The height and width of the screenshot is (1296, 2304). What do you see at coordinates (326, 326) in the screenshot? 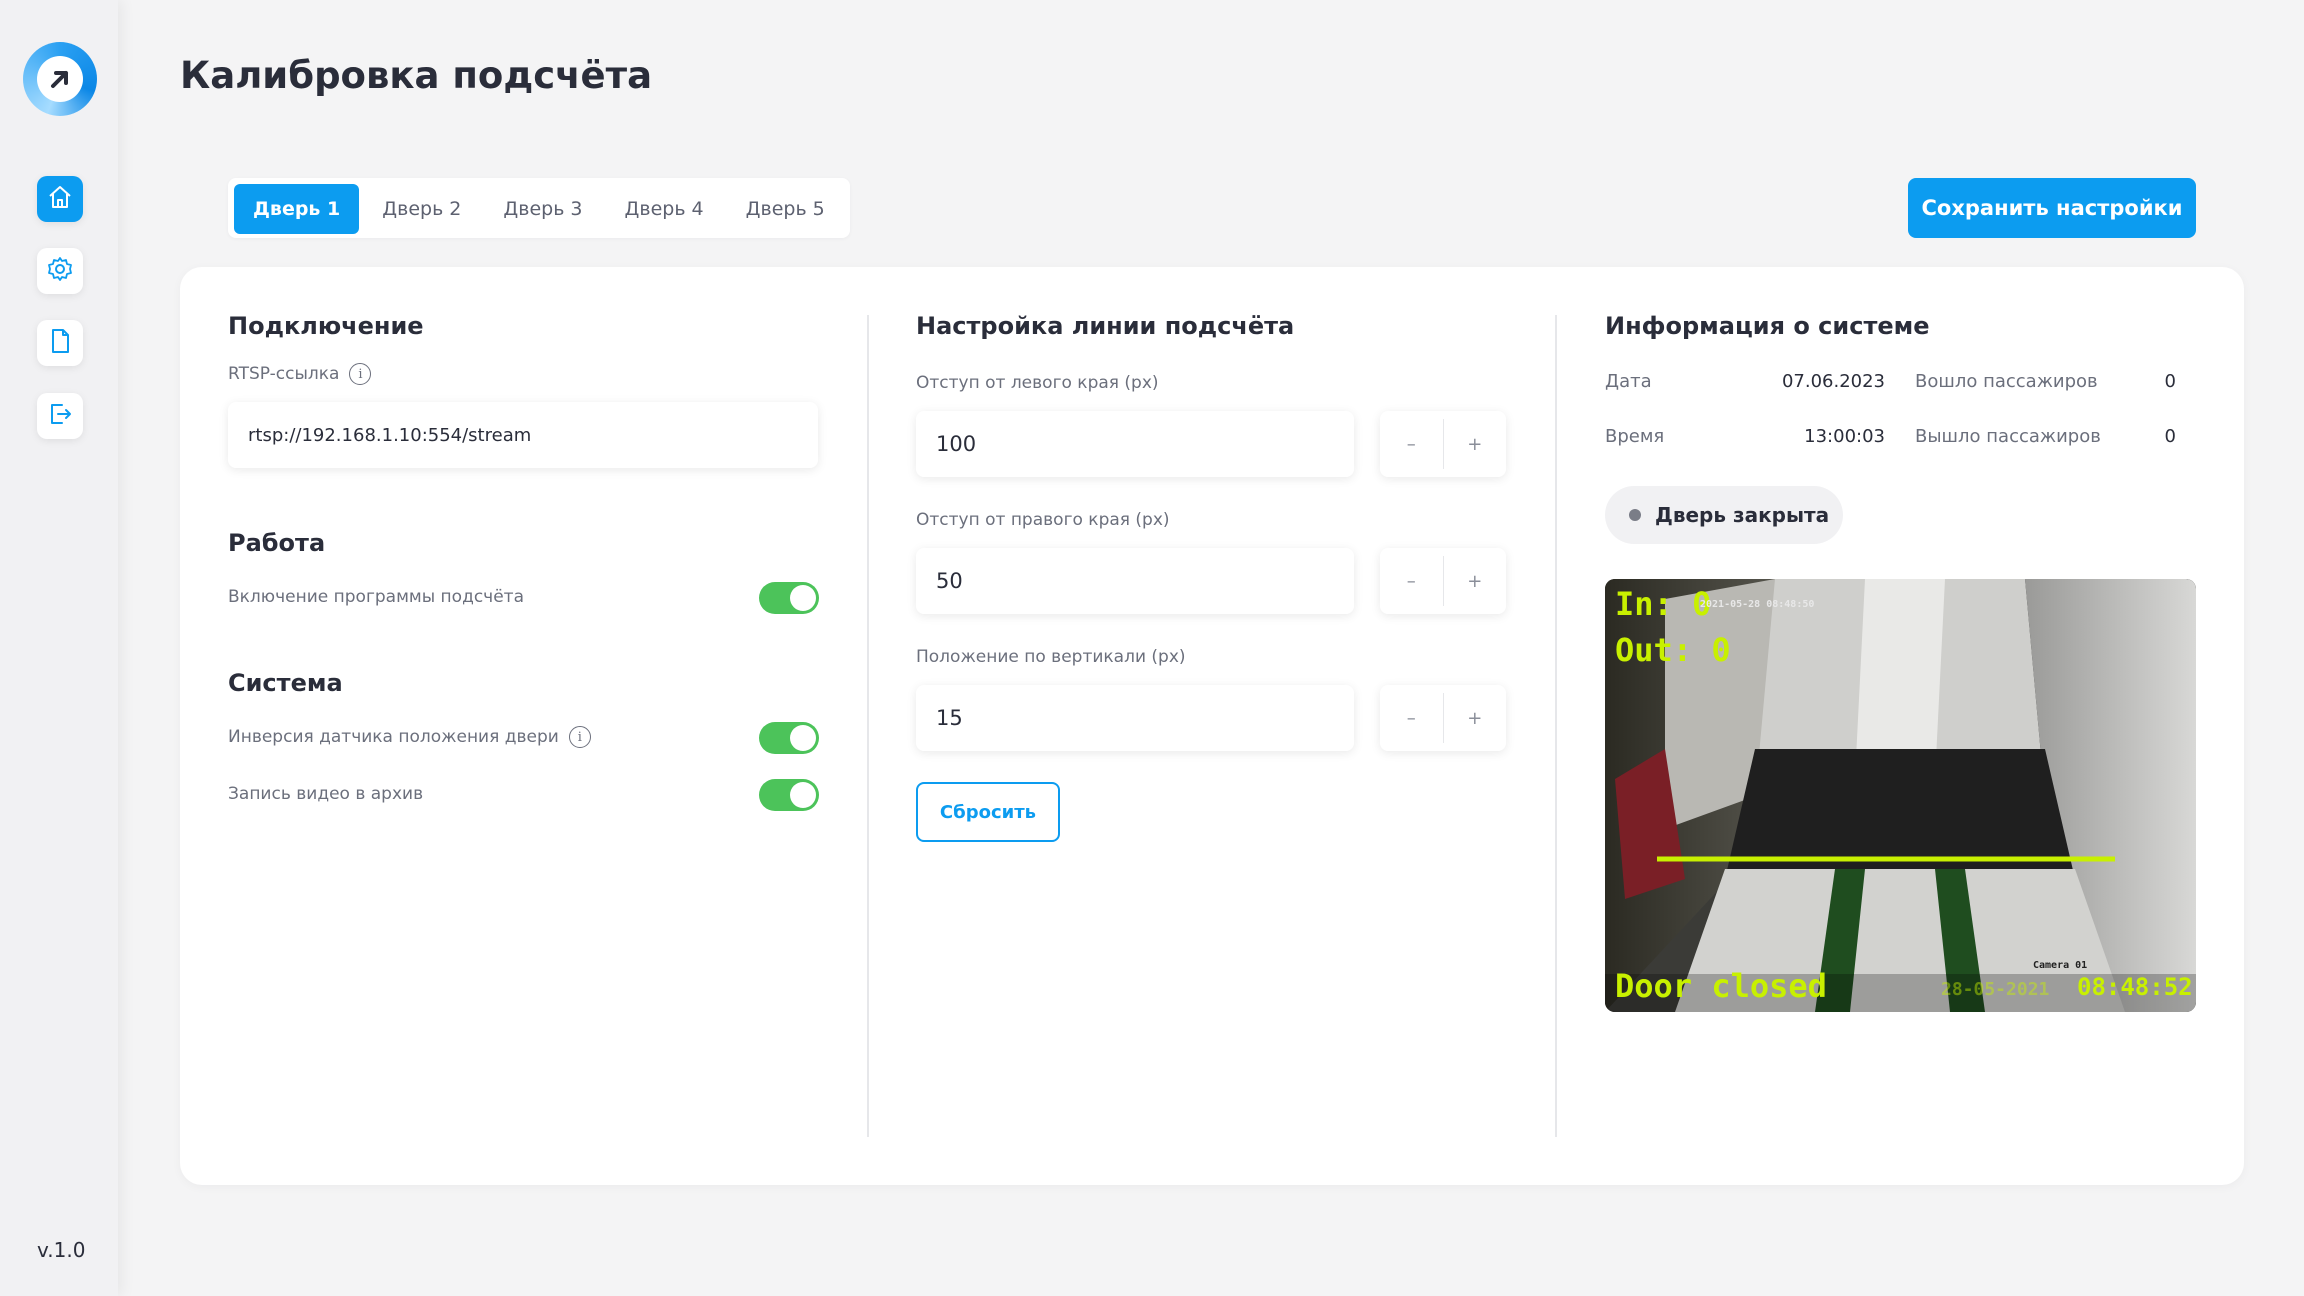
I see `connection-title: Подключение` at bounding box center [326, 326].